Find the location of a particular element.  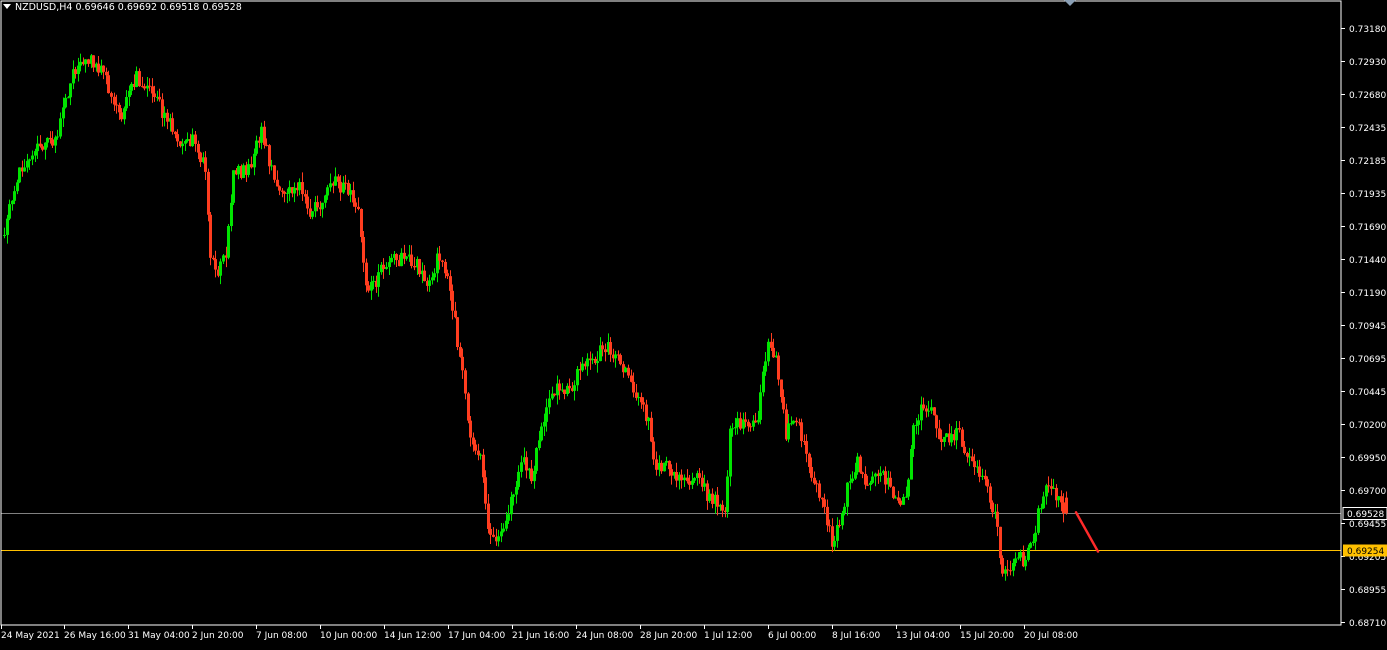

current-price-tag-label: 0.69528 is located at coordinates (1365, 515).